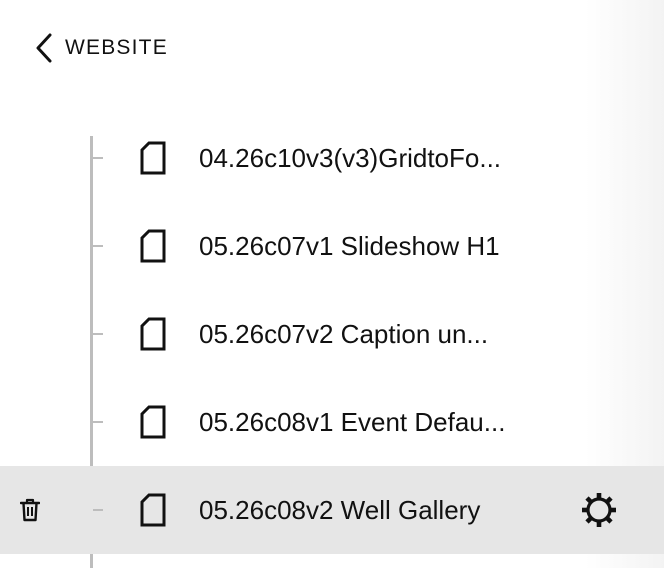  I want to click on back-label: WEBSITE, so click(116, 47).